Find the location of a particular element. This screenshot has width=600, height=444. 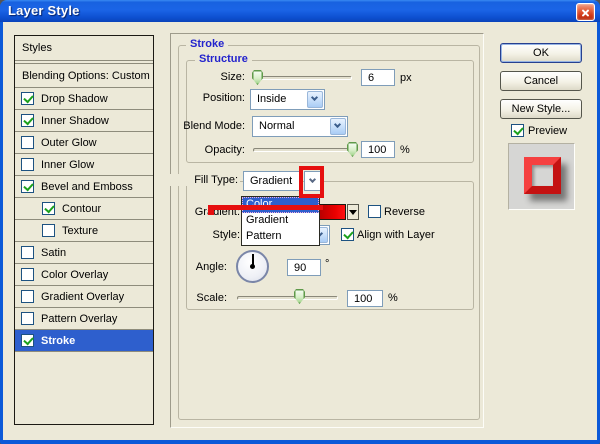

dropdown-option-gradient: Gradient is located at coordinates (280, 221).